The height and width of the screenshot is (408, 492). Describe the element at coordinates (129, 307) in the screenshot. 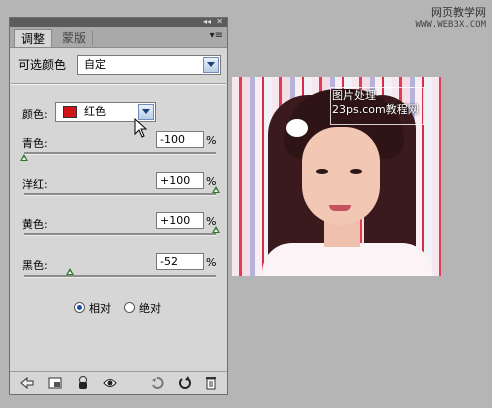

I see `absolute-radio` at that location.